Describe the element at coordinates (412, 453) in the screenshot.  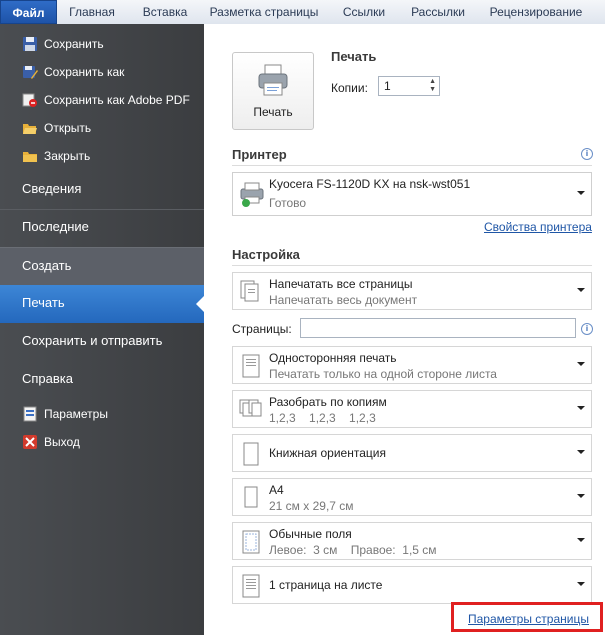
I see `orientation-dropdown: Книжная ориентация` at that location.